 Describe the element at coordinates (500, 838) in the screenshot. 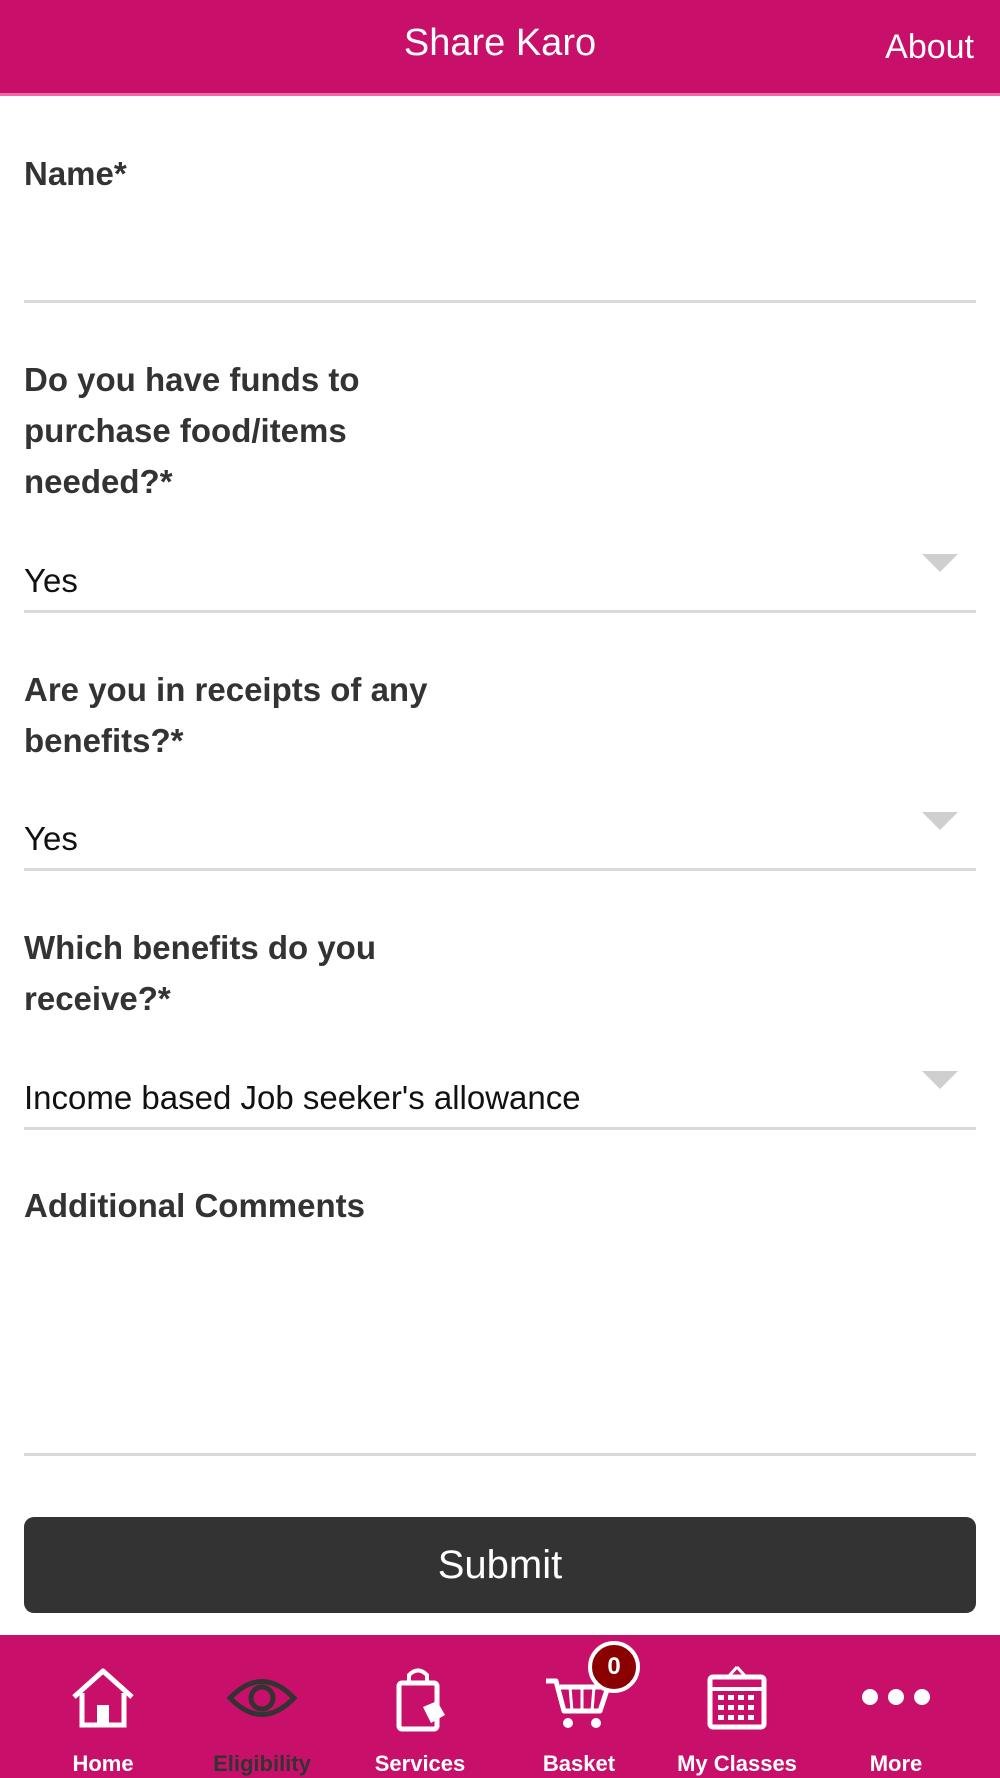

I see `benefits-select: Yes` at that location.